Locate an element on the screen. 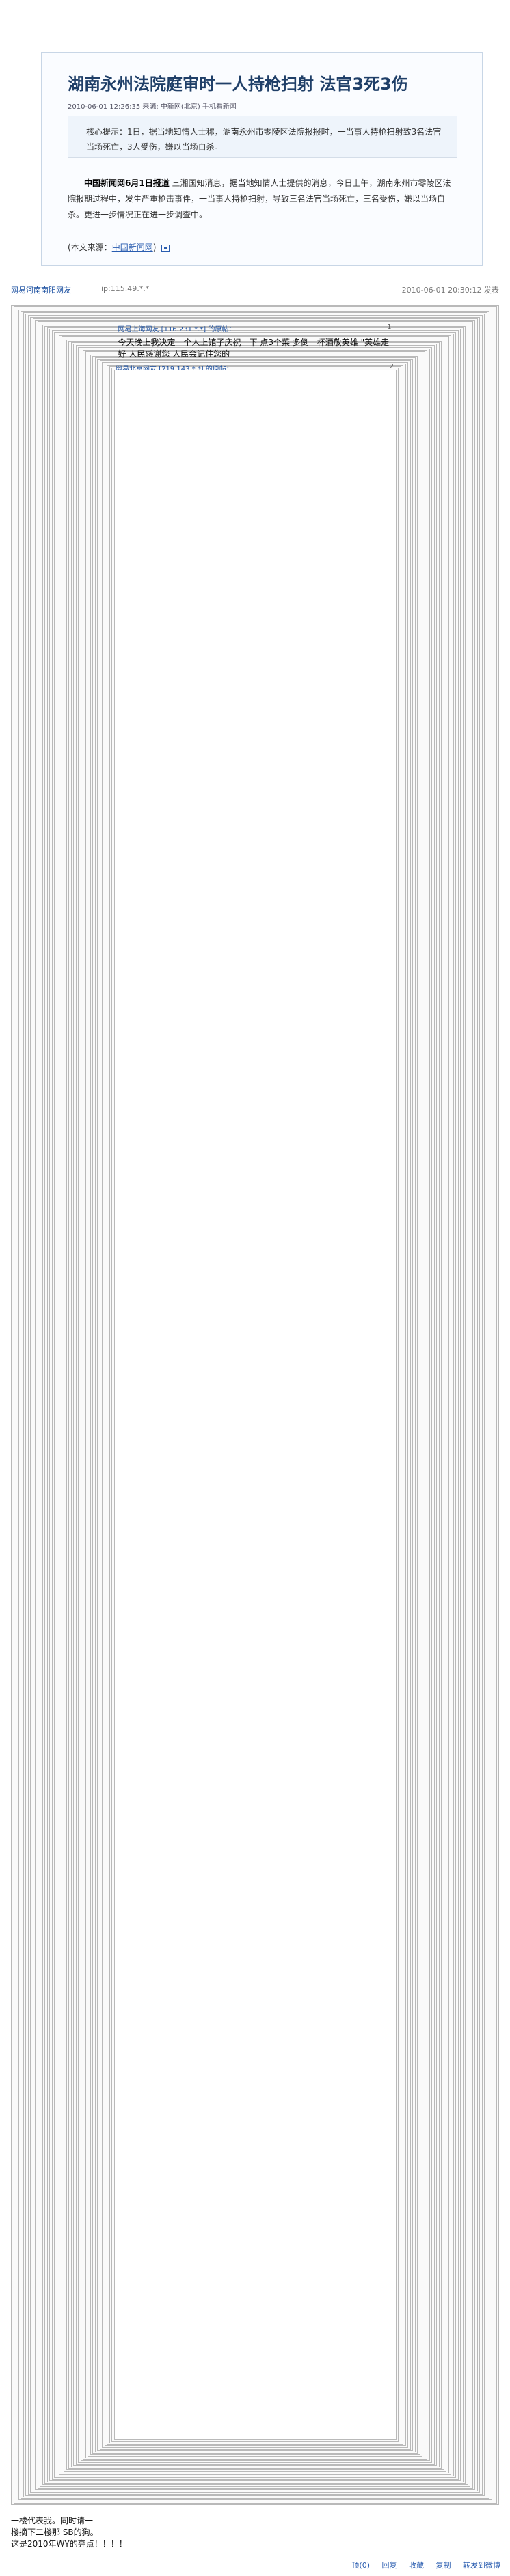 This screenshot has width=510, height=2576. quote-floor-number: 1 is located at coordinates (389, 327).